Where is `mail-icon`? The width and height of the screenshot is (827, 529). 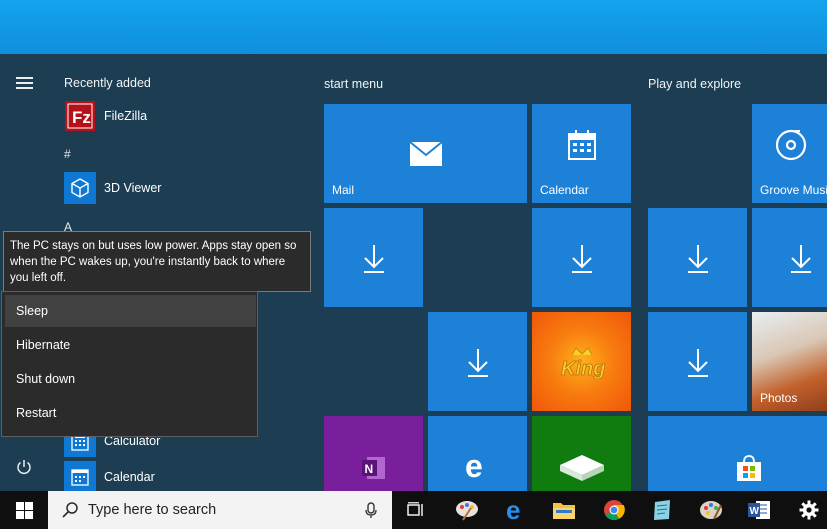
mail-icon is located at coordinates (425, 153).